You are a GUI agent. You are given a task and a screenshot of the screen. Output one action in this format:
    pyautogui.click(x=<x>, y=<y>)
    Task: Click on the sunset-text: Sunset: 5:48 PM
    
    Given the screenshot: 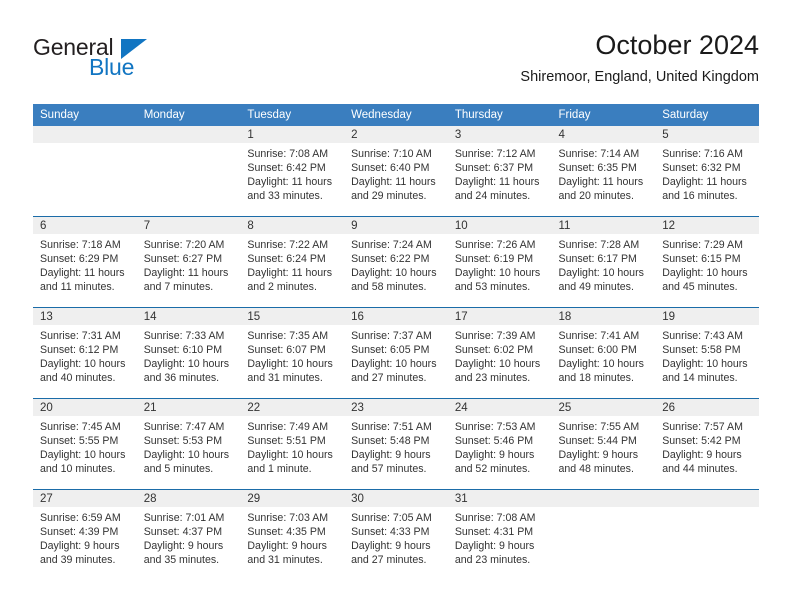 What is the action you would take?
    pyautogui.click(x=390, y=441)
    